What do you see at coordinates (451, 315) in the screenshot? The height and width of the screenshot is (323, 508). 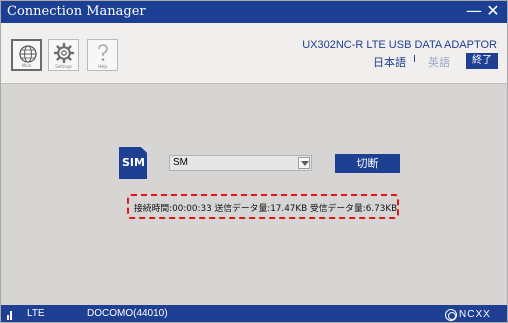 I see `logo-ring-icon` at bounding box center [451, 315].